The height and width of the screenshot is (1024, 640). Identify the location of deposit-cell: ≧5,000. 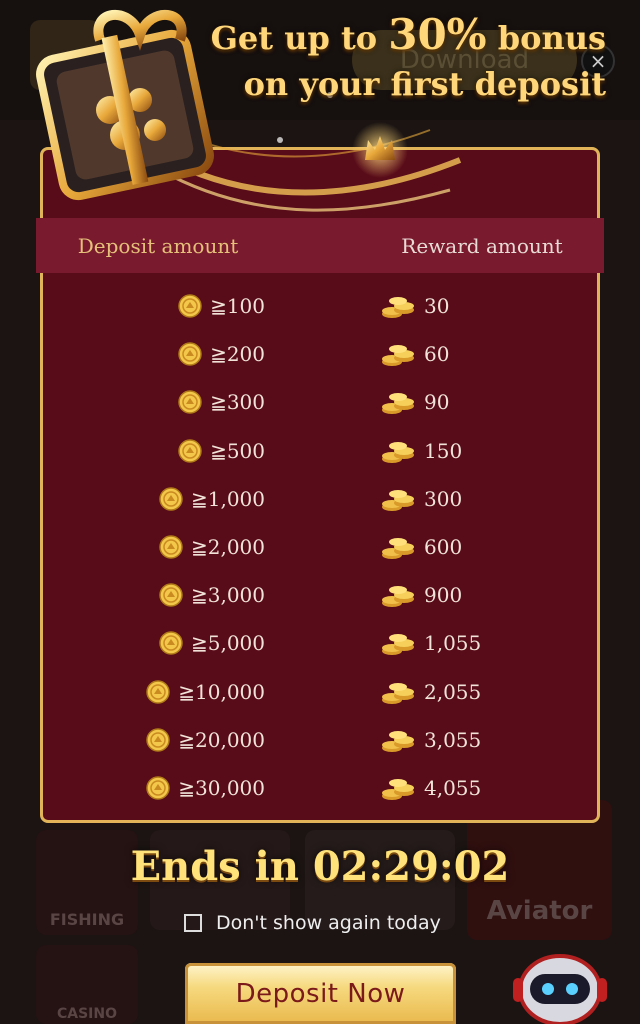
(152, 643).